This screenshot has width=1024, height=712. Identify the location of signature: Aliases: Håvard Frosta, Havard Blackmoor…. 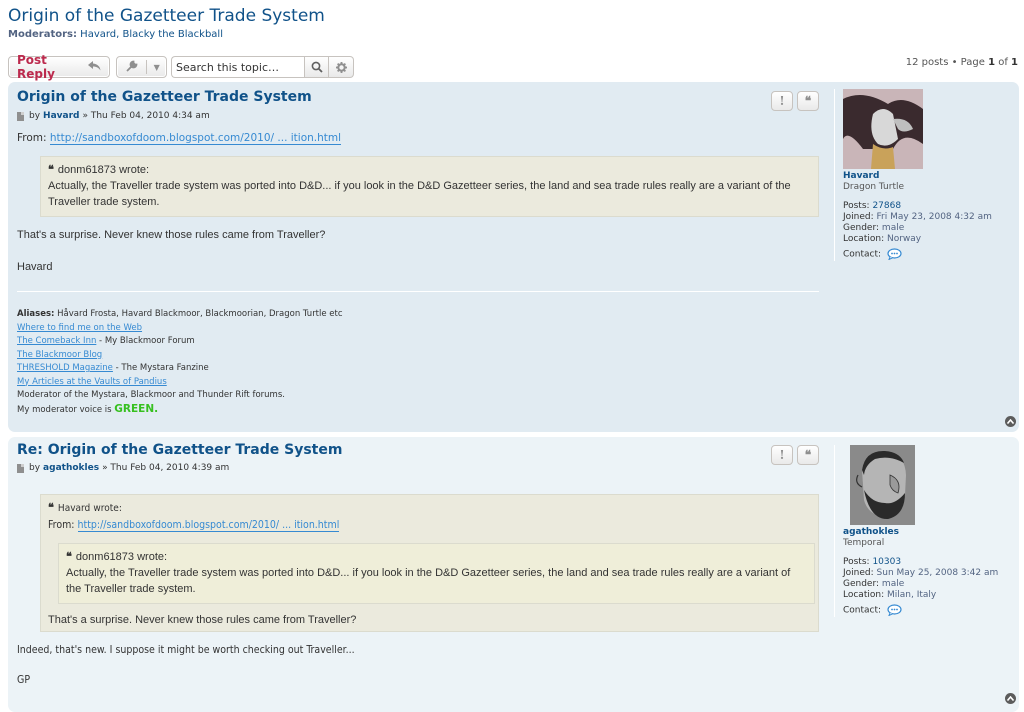
(180, 362).